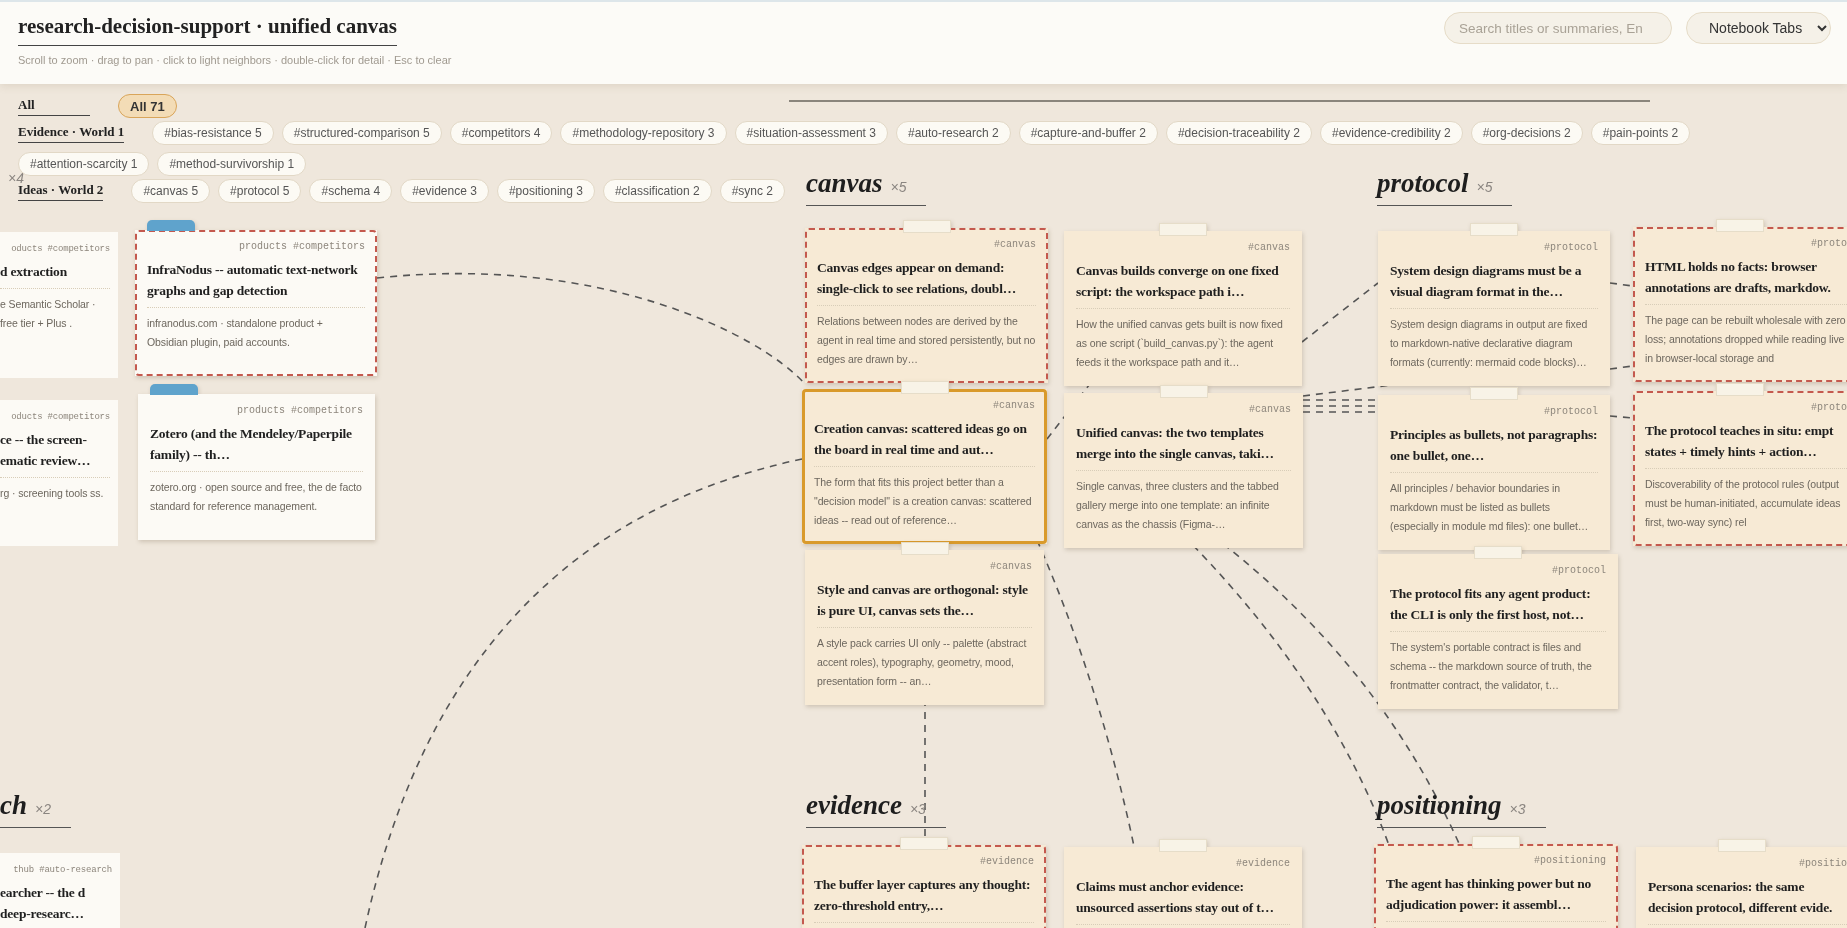 The image size is (1847, 928). Describe the element at coordinates (1743, 503) in the screenshot. I see `card-summary: Discoverability of the protocol rules (output must be human-initiated, accumulate ideas first, two-way sync) rel` at that location.